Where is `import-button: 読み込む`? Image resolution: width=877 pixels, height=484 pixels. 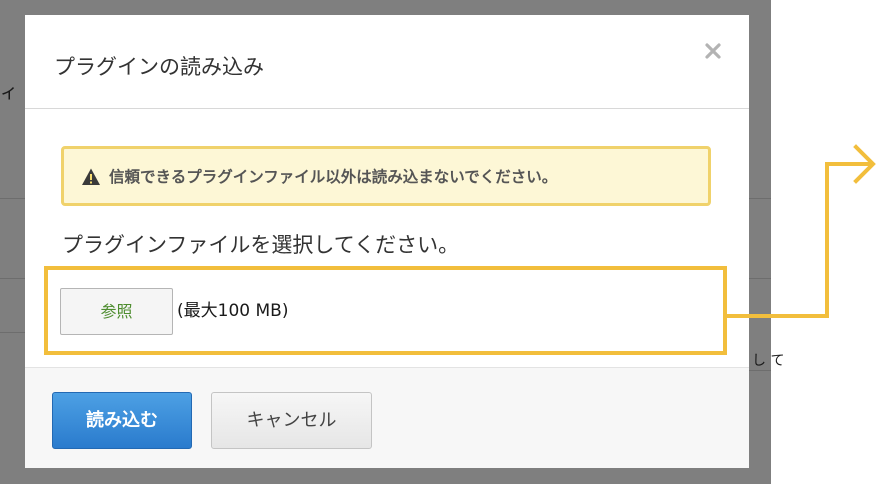 import-button: 読み込む is located at coordinates (122, 420).